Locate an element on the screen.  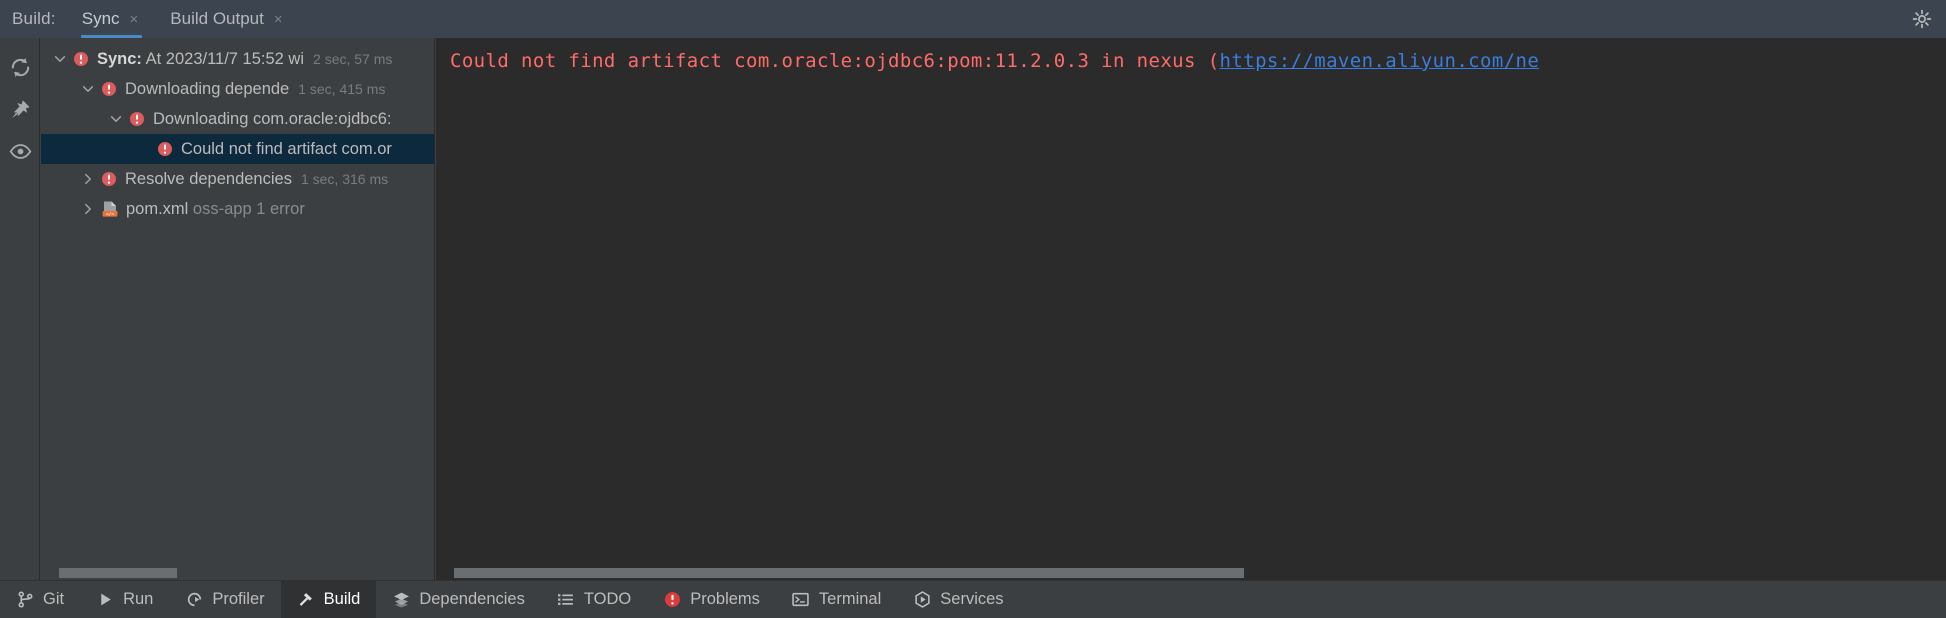
tree-row-label: Downloading depende is located at coordinates (207, 89).